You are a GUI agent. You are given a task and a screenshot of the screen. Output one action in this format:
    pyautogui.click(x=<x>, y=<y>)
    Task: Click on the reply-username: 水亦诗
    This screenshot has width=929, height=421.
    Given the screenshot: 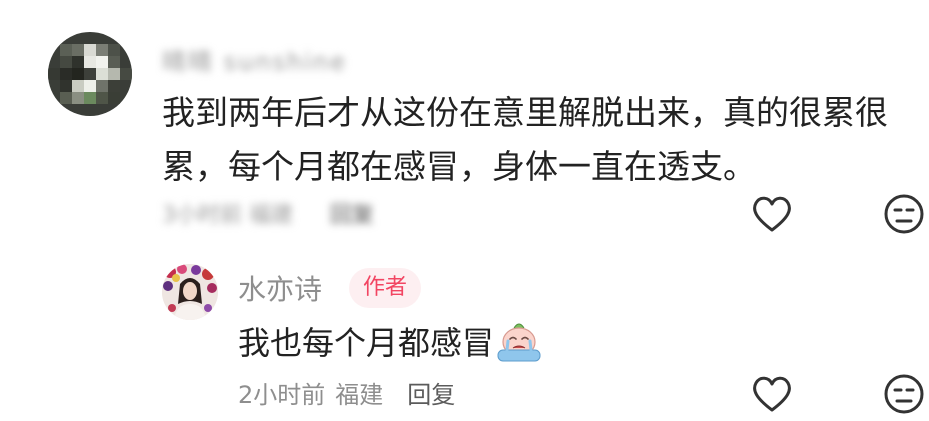 What is the action you would take?
    pyautogui.click(x=280, y=288)
    